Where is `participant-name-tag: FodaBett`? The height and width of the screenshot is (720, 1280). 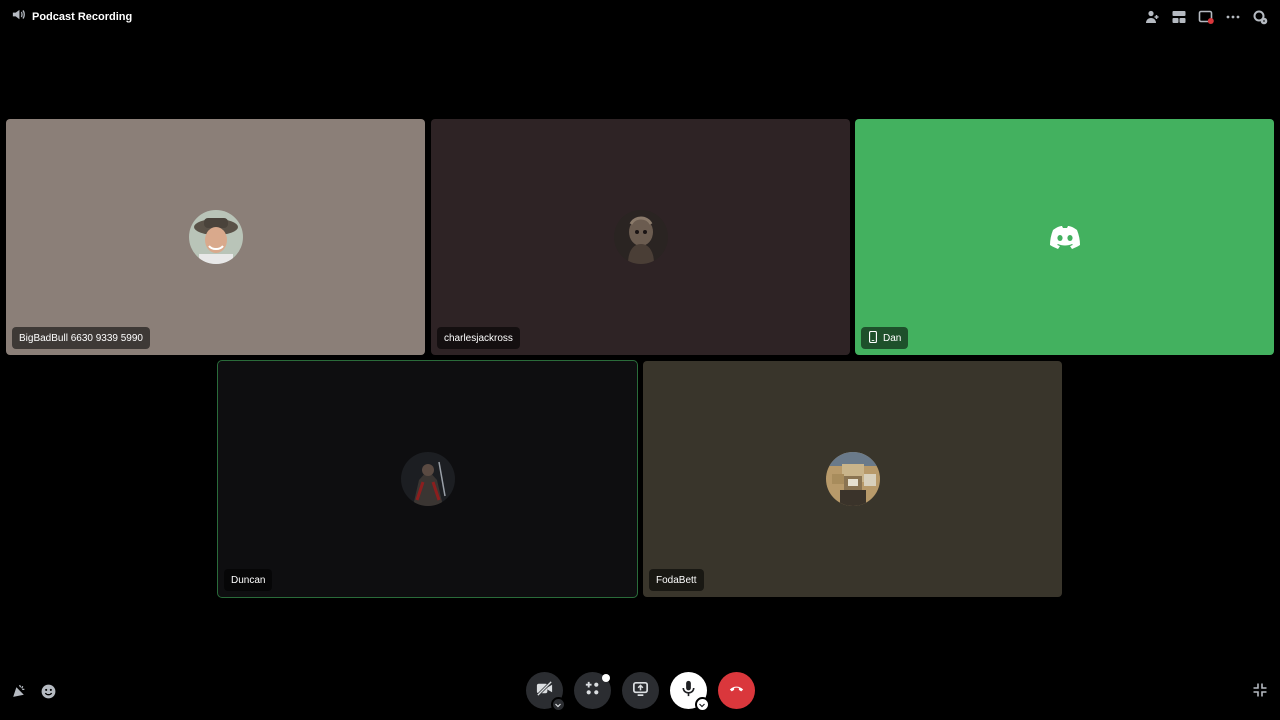 participant-name-tag: FodaBett is located at coordinates (676, 580).